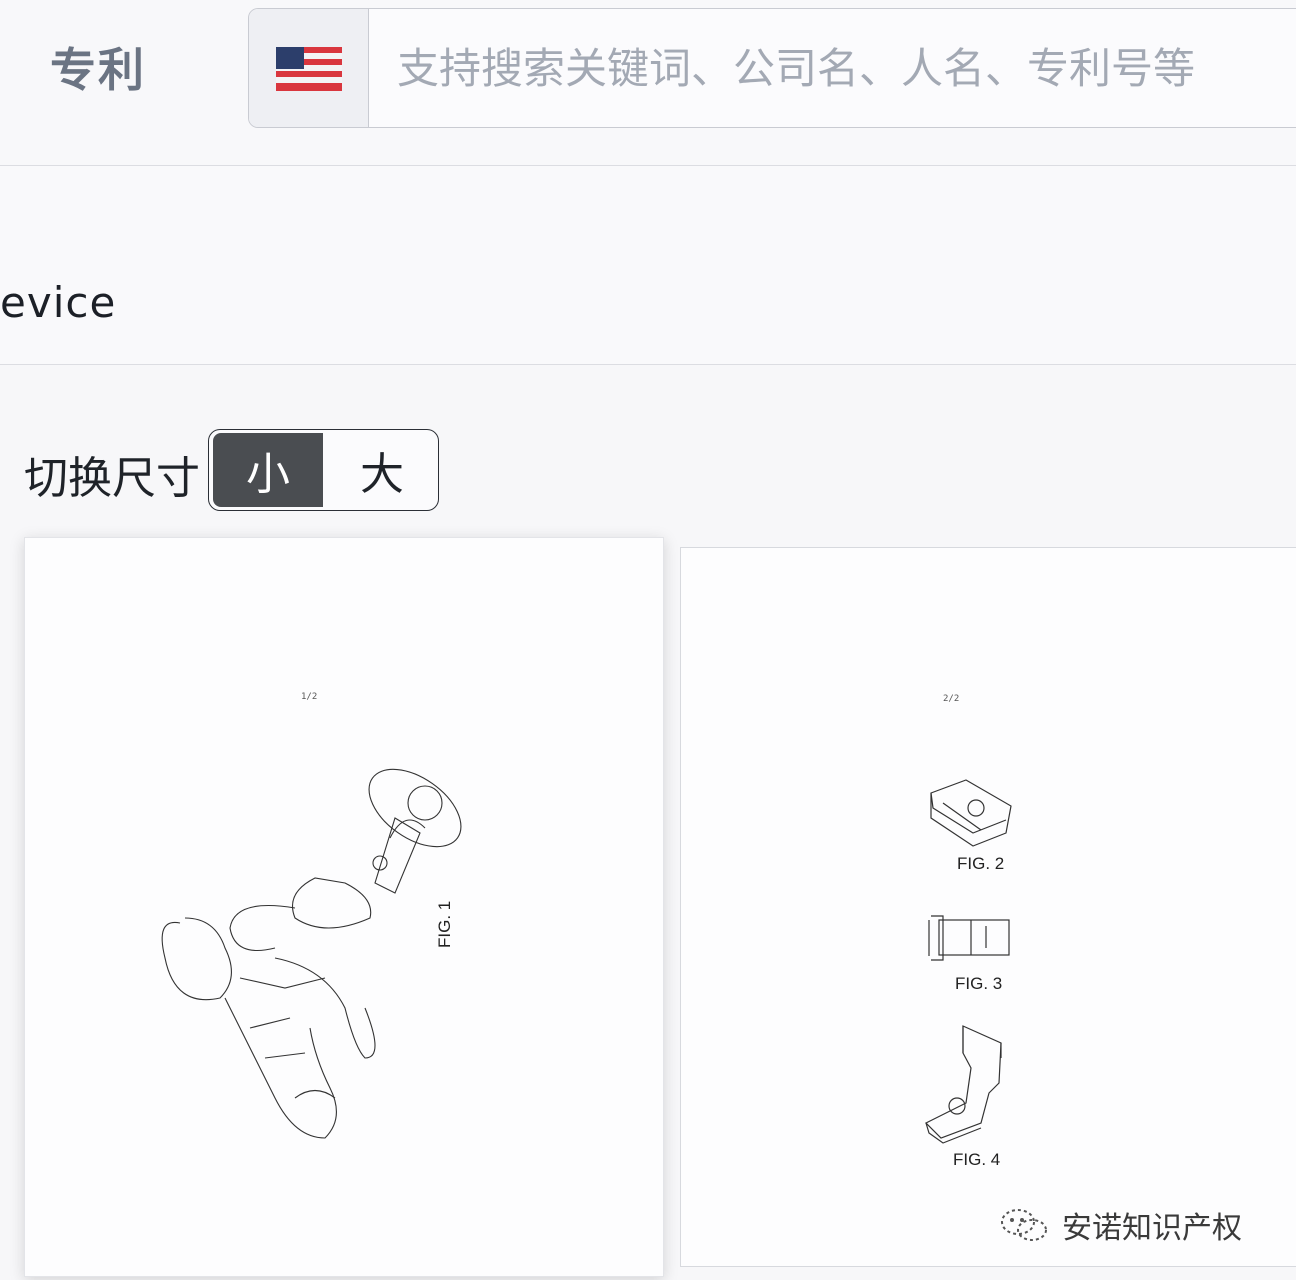  Describe the element at coordinates (1024, 1225) in the screenshot. I see `wechat-watermark-icon` at that location.